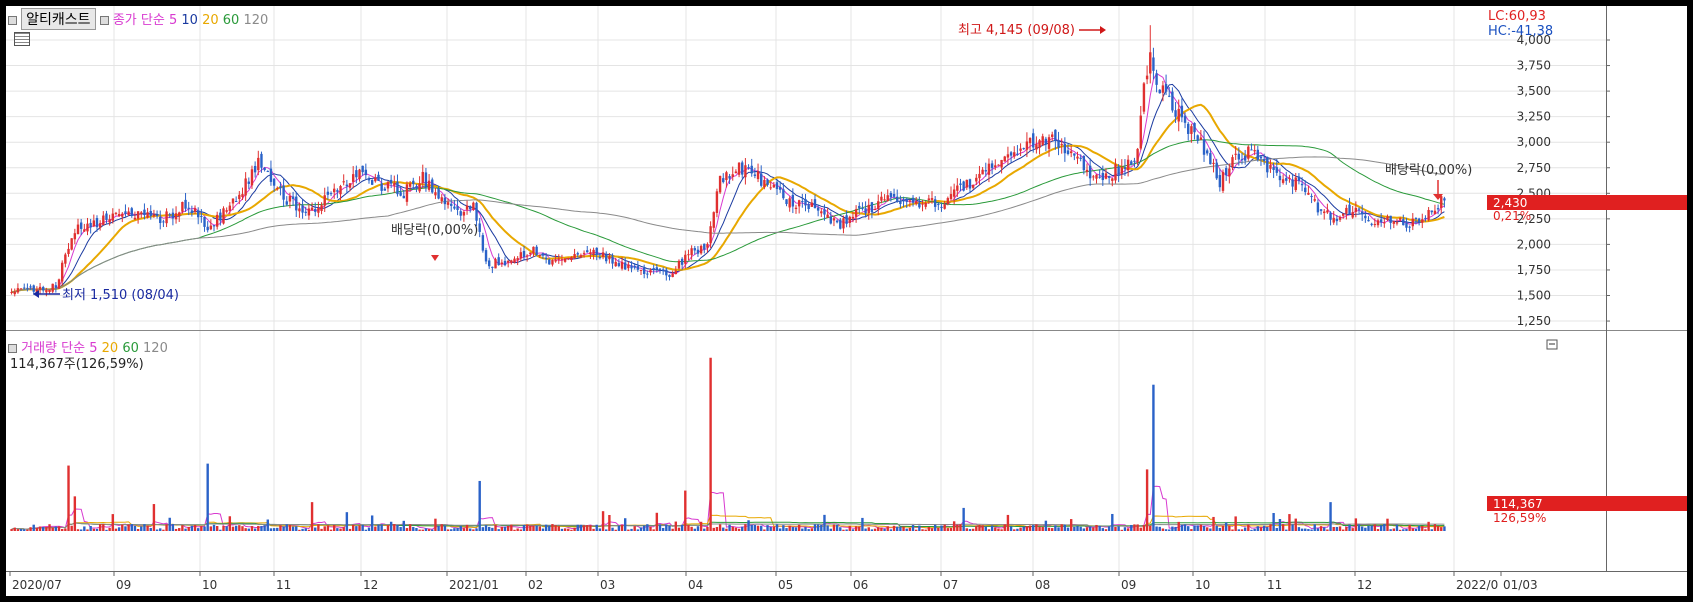 Image resolution: width=1693 pixels, height=602 pixels. I want to click on price-y-tick-label: 1,500, so click(1534, 296).